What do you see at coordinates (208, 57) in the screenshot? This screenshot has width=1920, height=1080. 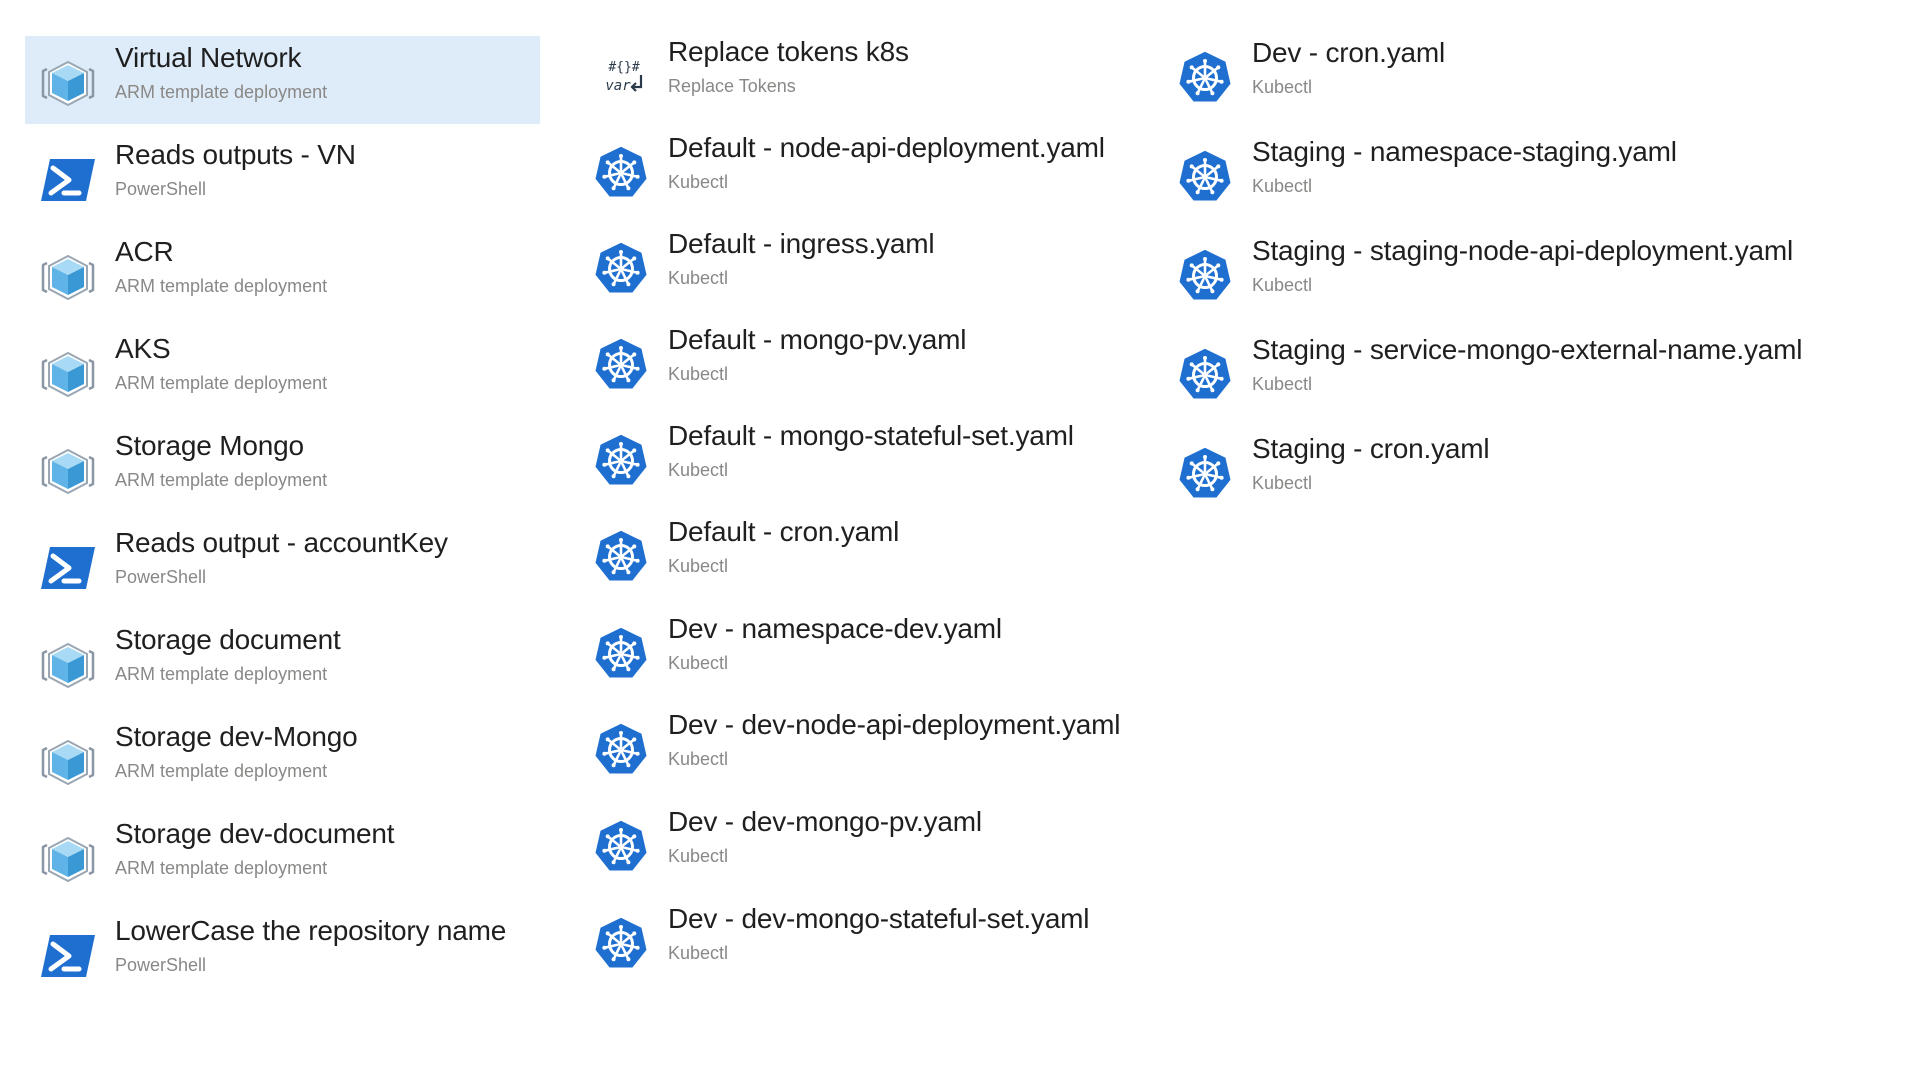 I see `task-name: Virtual Network` at bounding box center [208, 57].